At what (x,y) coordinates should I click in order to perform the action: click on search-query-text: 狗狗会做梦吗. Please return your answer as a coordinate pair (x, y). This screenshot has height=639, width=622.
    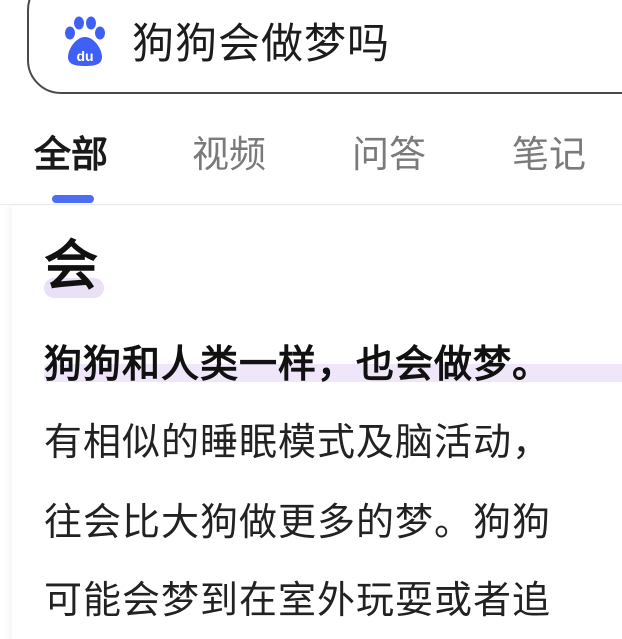
    Looking at the image, I should click on (261, 44).